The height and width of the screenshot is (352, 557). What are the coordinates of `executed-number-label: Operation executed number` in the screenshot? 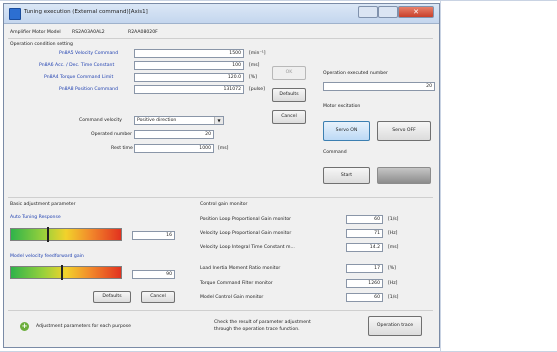 It's located at (355, 73).